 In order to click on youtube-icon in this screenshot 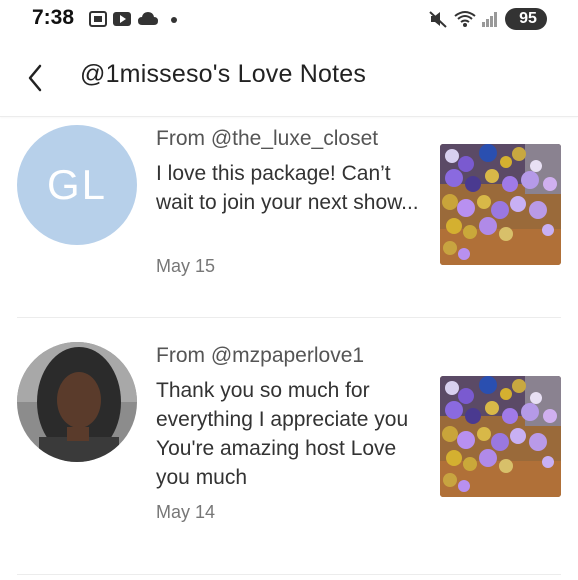, I will do `click(122, 19)`.